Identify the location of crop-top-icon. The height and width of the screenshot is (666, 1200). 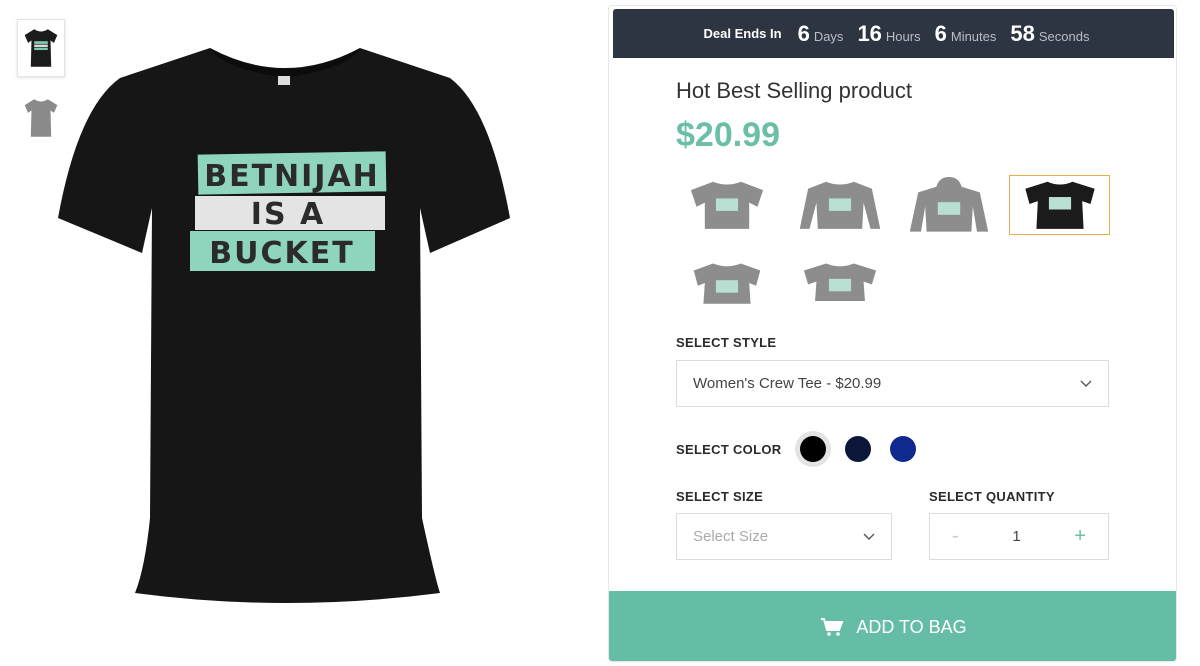
(839, 282).